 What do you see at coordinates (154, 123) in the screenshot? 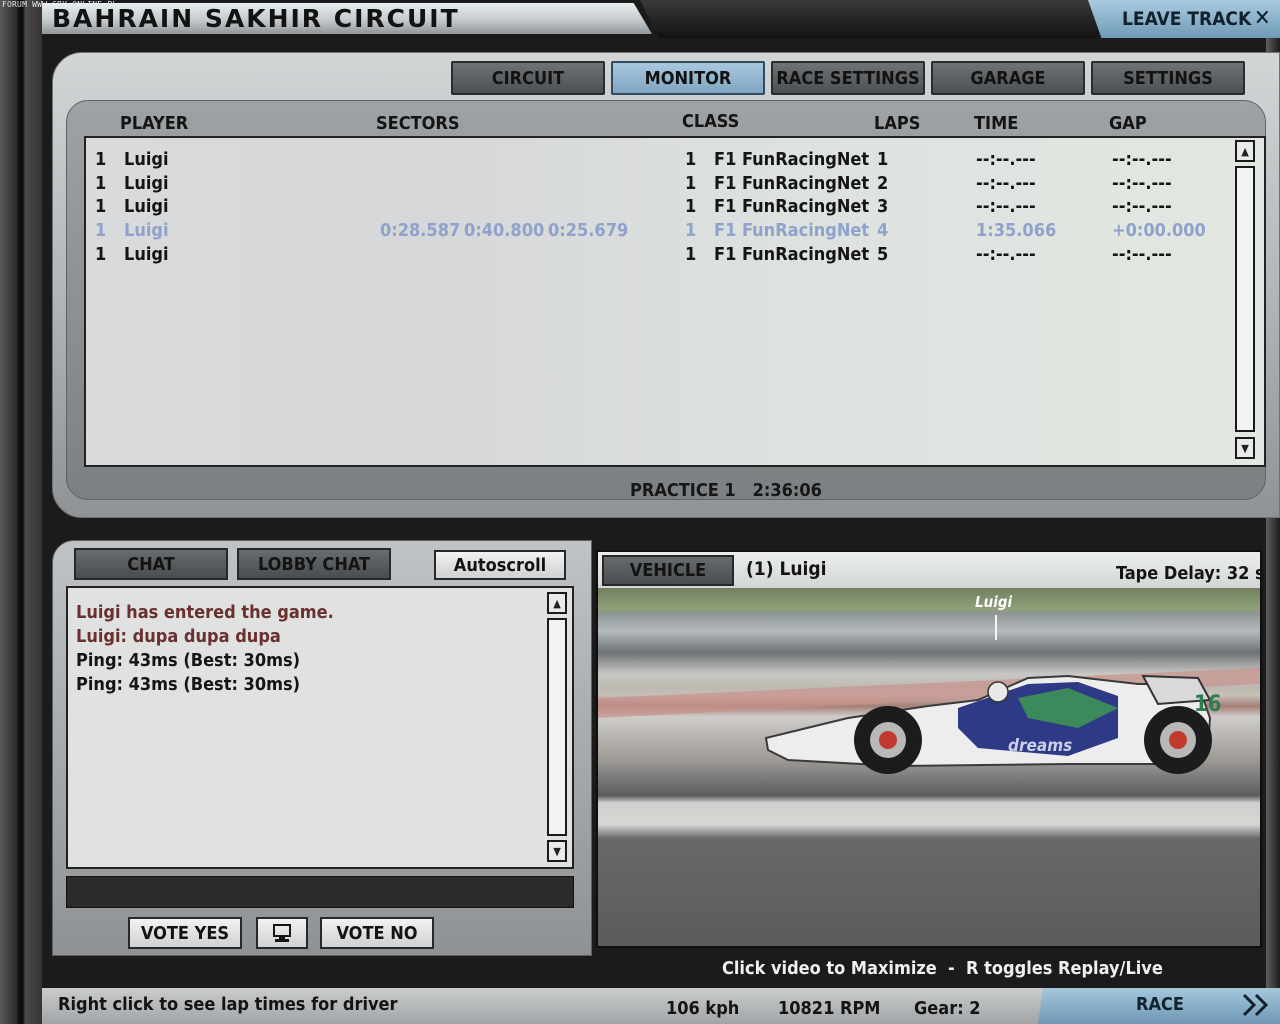
I see `column-header-player: PLAYER` at bounding box center [154, 123].